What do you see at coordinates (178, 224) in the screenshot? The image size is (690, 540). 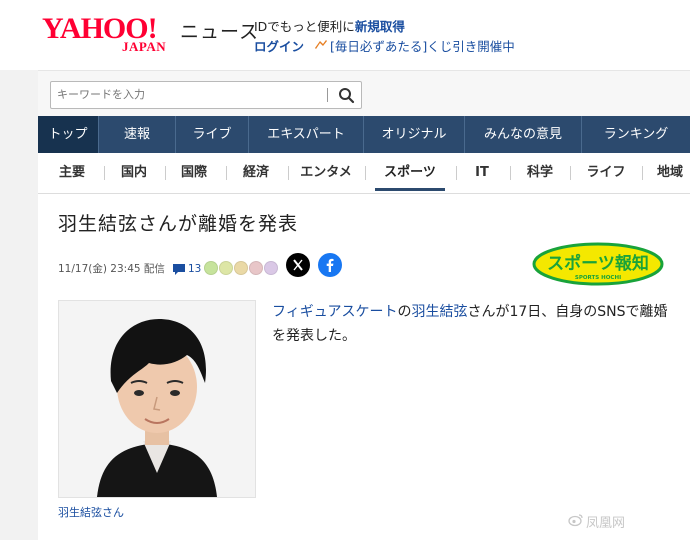 I see `article-title: 羽生結弦さんが離婚を発表` at bounding box center [178, 224].